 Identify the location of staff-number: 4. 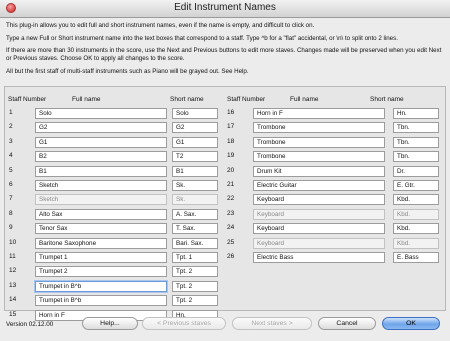
(11, 155).